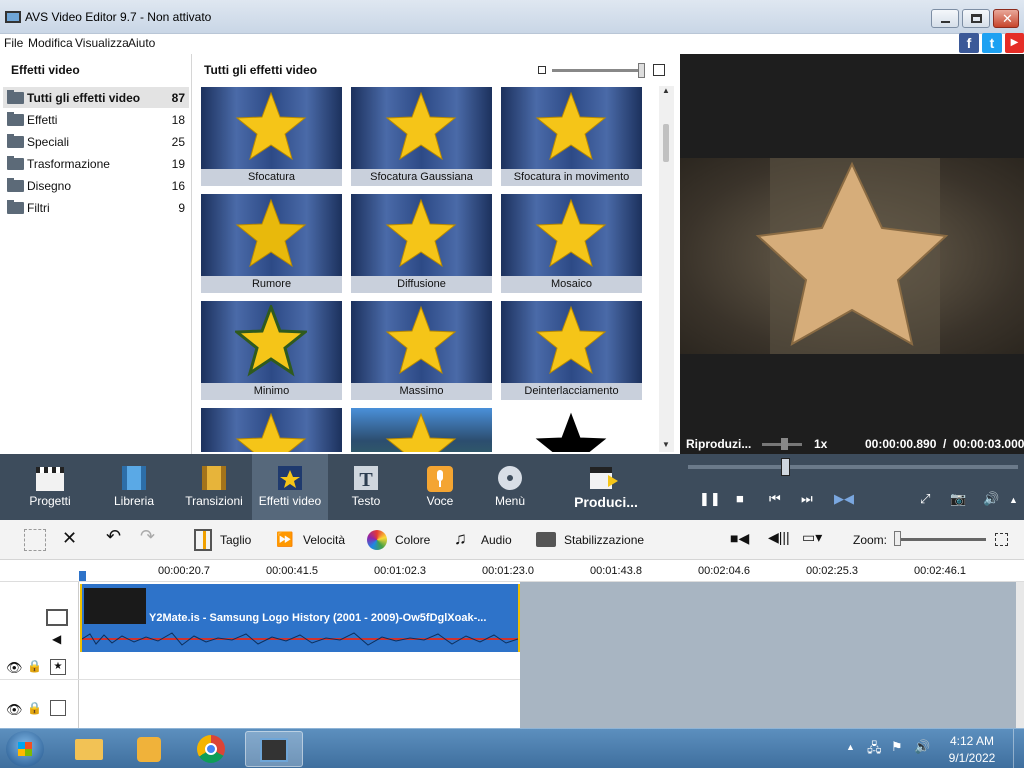  Describe the element at coordinates (96, 119) in the screenshot. I see `category-effetti: Effetti 18` at that location.